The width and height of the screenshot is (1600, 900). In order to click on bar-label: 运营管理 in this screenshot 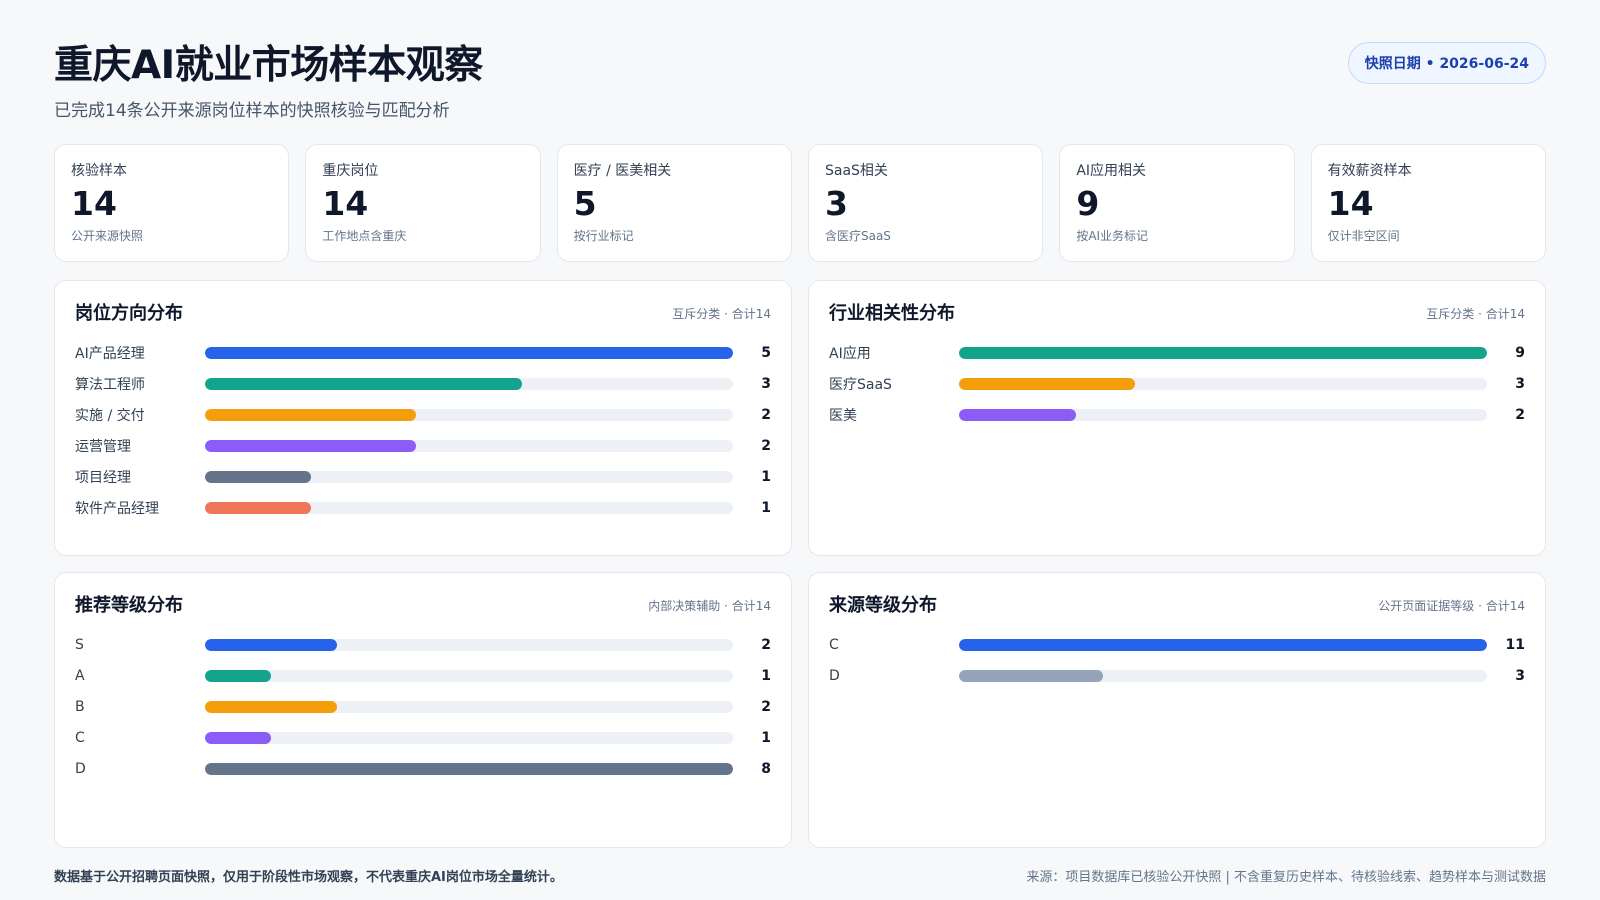, I will do `click(103, 446)`.